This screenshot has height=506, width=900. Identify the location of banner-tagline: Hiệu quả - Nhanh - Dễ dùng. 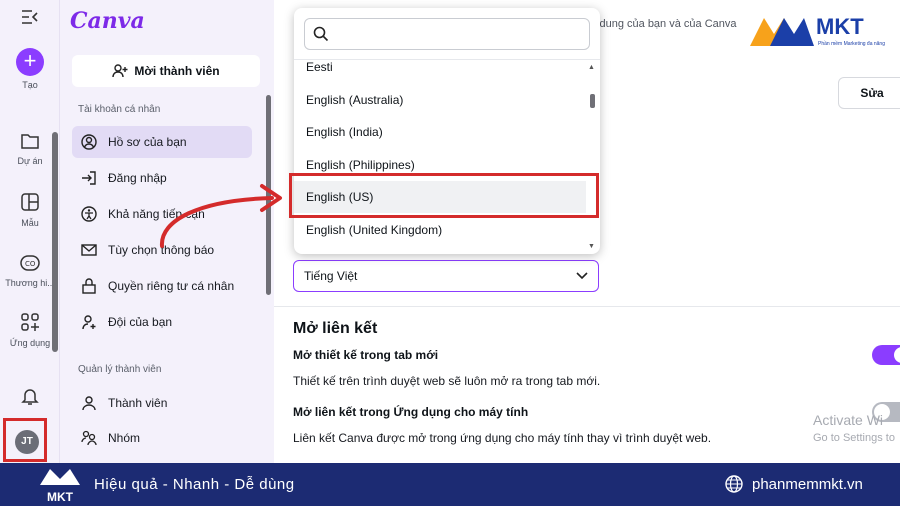
(194, 484).